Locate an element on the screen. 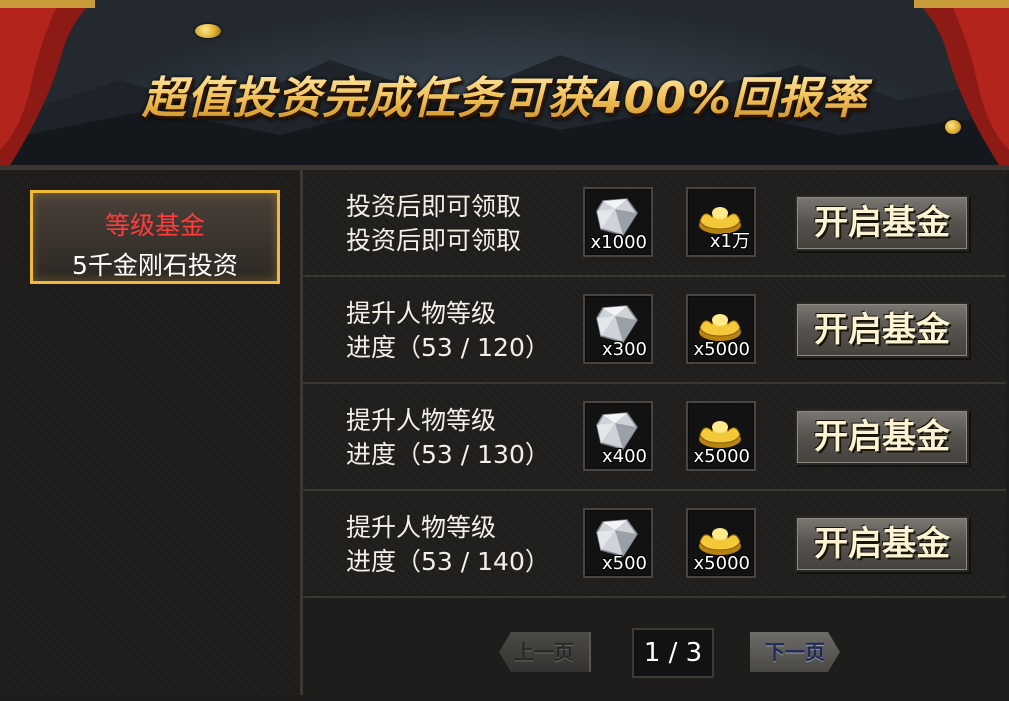 The width and height of the screenshot is (1009, 701). prev-page-button: 上一页 is located at coordinates (545, 652).